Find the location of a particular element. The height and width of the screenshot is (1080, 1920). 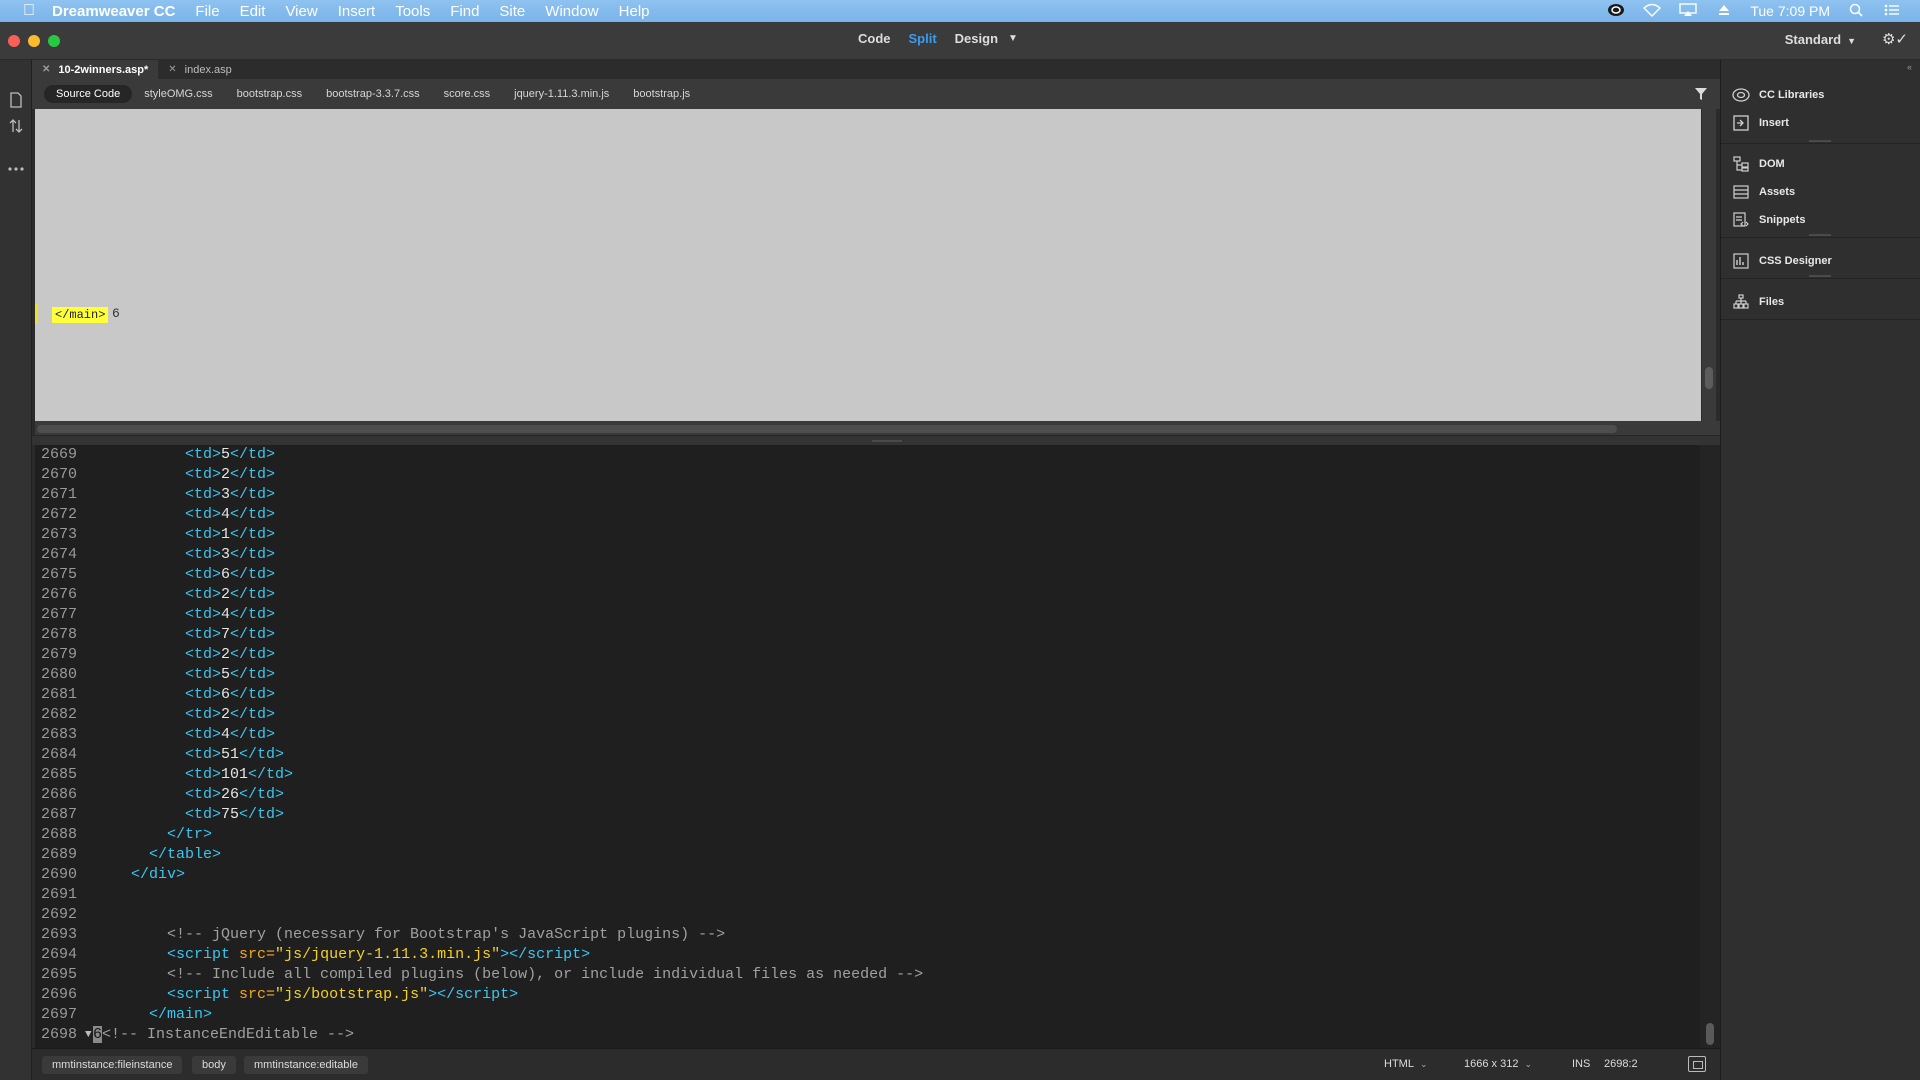

code-line: 2677 <td>4</td> is located at coordinates (875, 615).